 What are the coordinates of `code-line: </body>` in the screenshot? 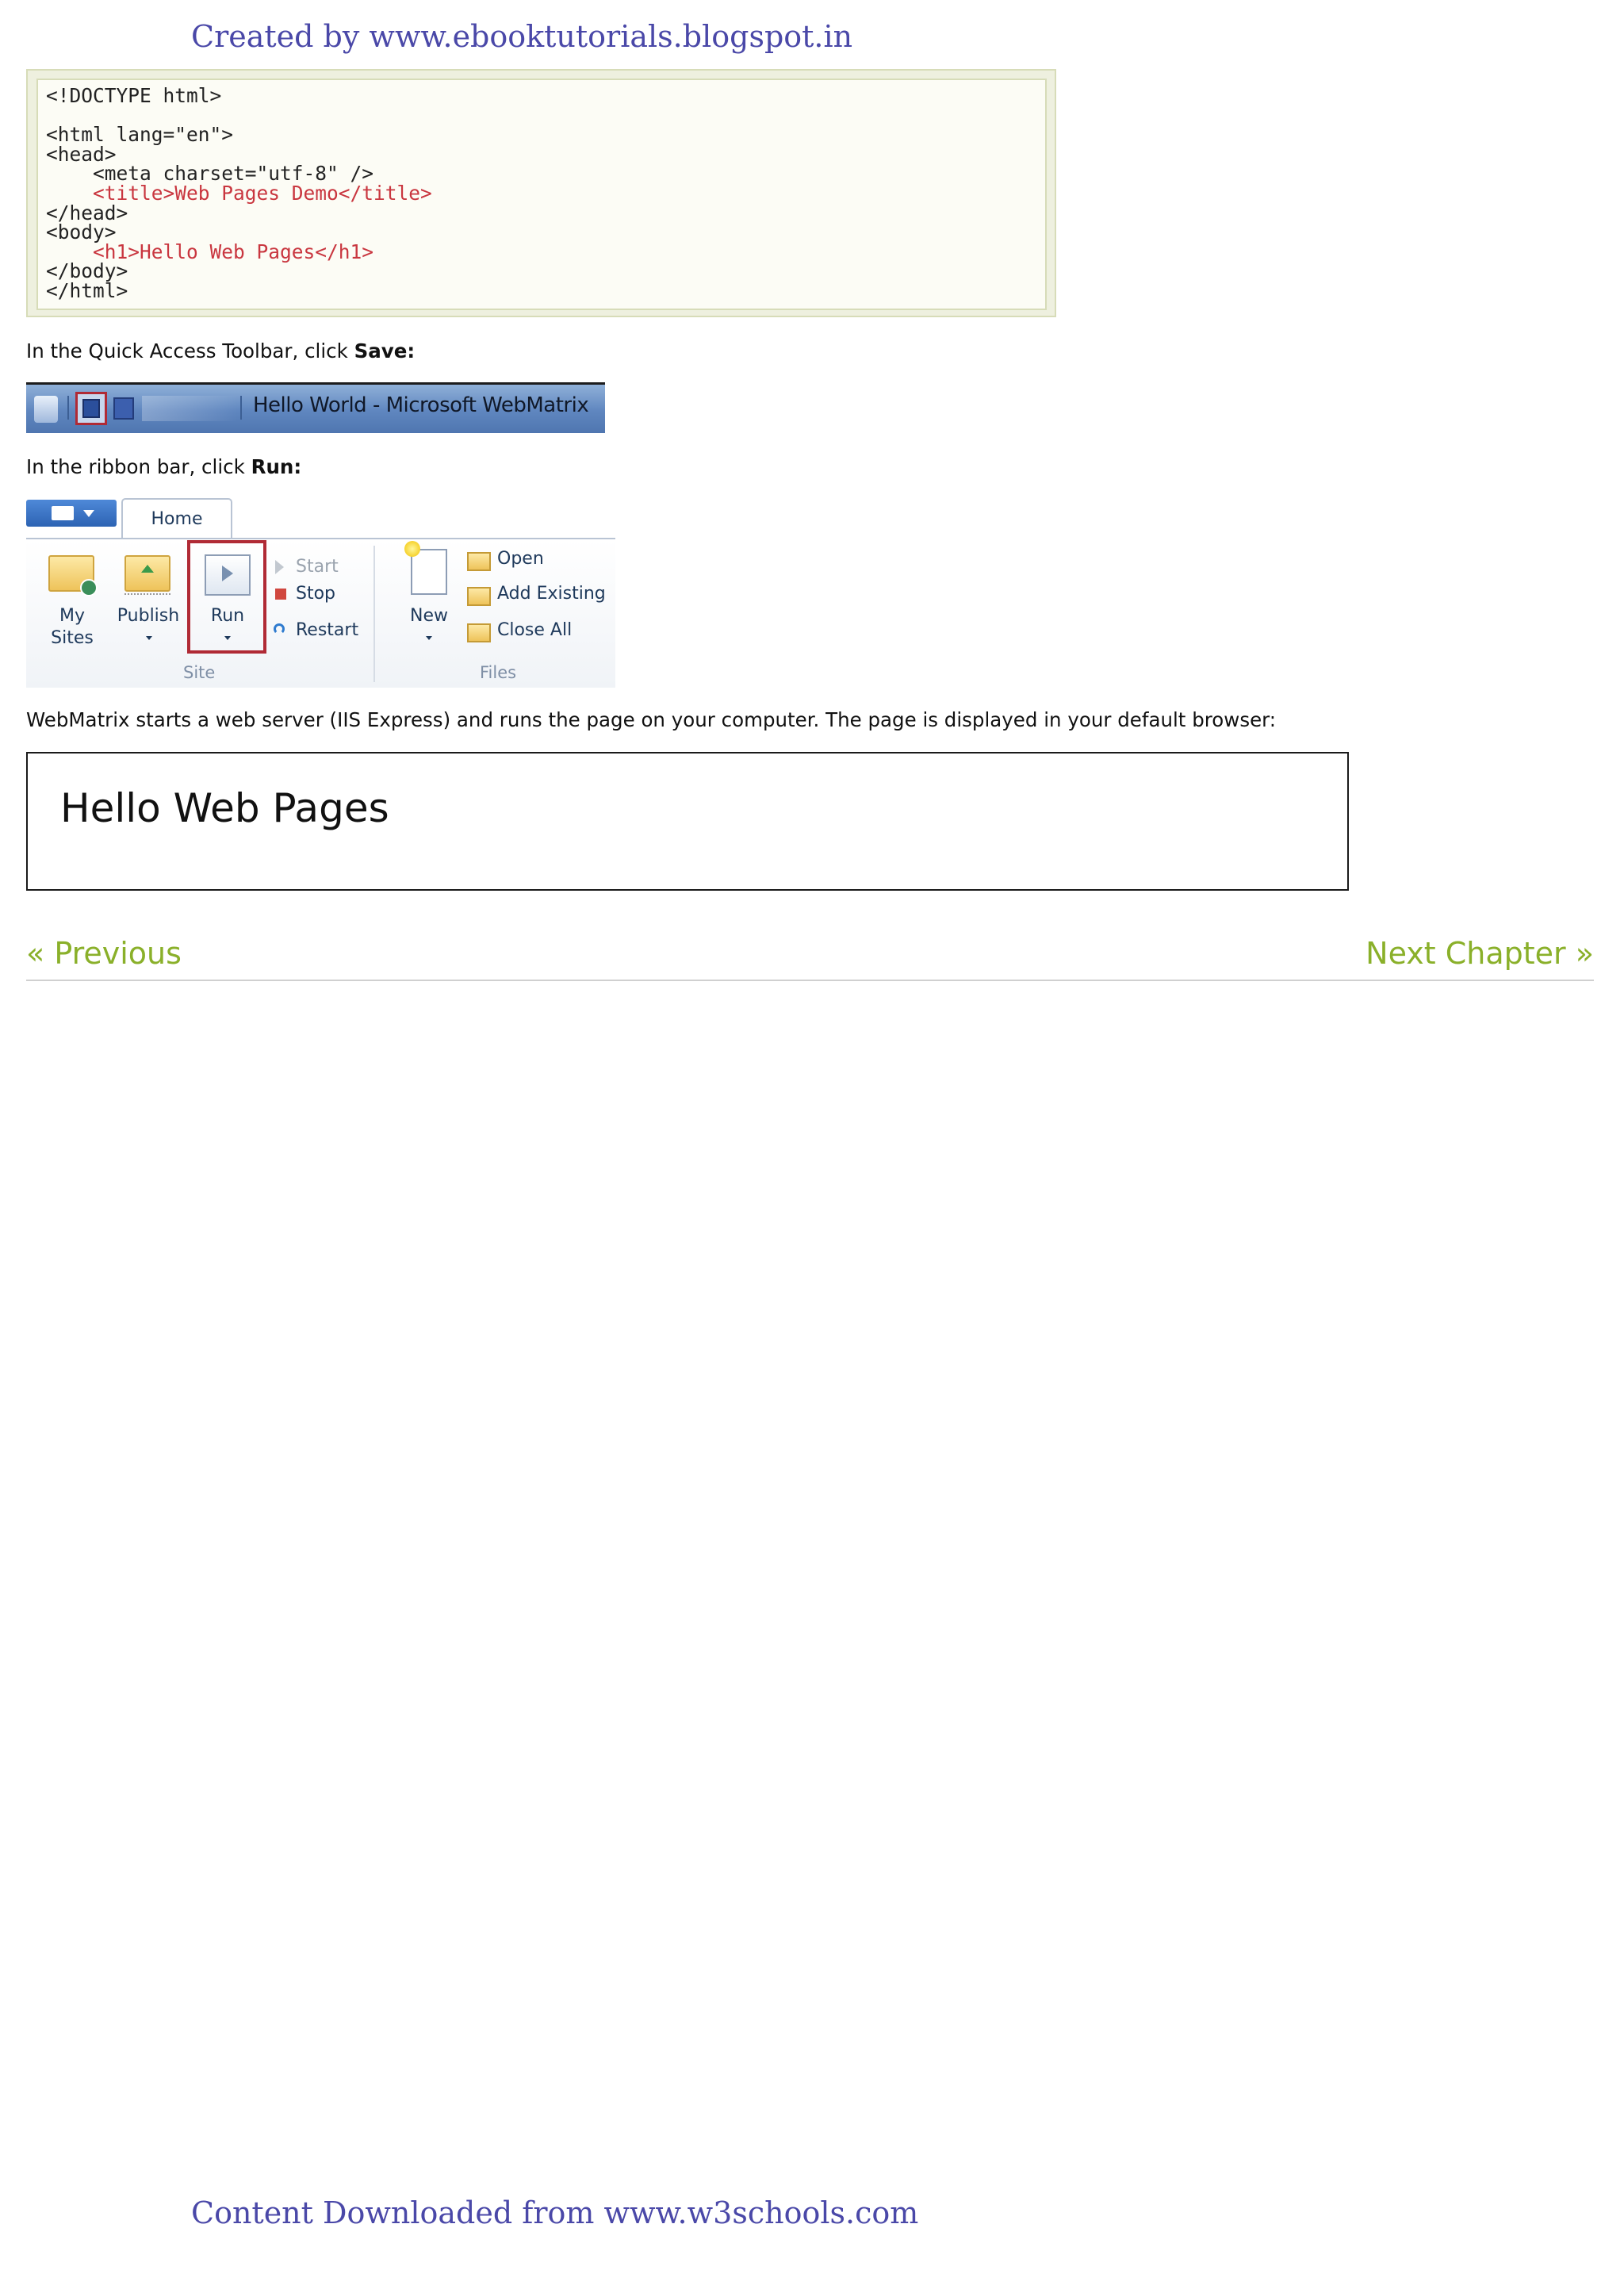 It's located at (87, 271).